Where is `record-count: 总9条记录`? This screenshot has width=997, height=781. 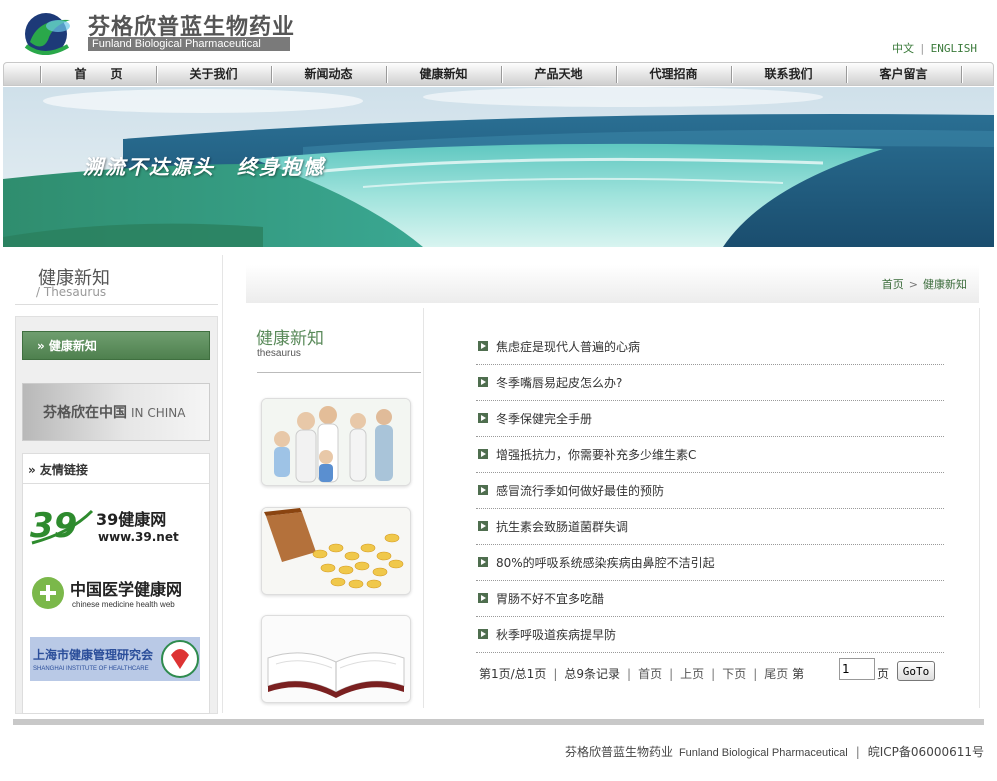
record-count: 总9条记录 is located at coordinates (592, 674).